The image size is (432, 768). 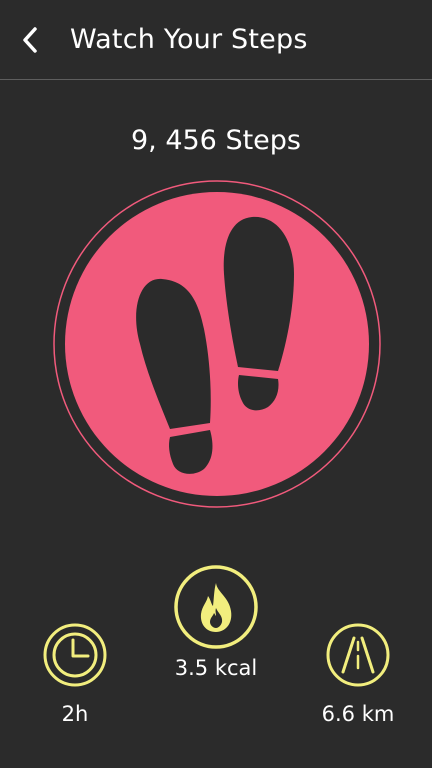 I want to click on right-shoe-sole, so click(x=258, y=293).